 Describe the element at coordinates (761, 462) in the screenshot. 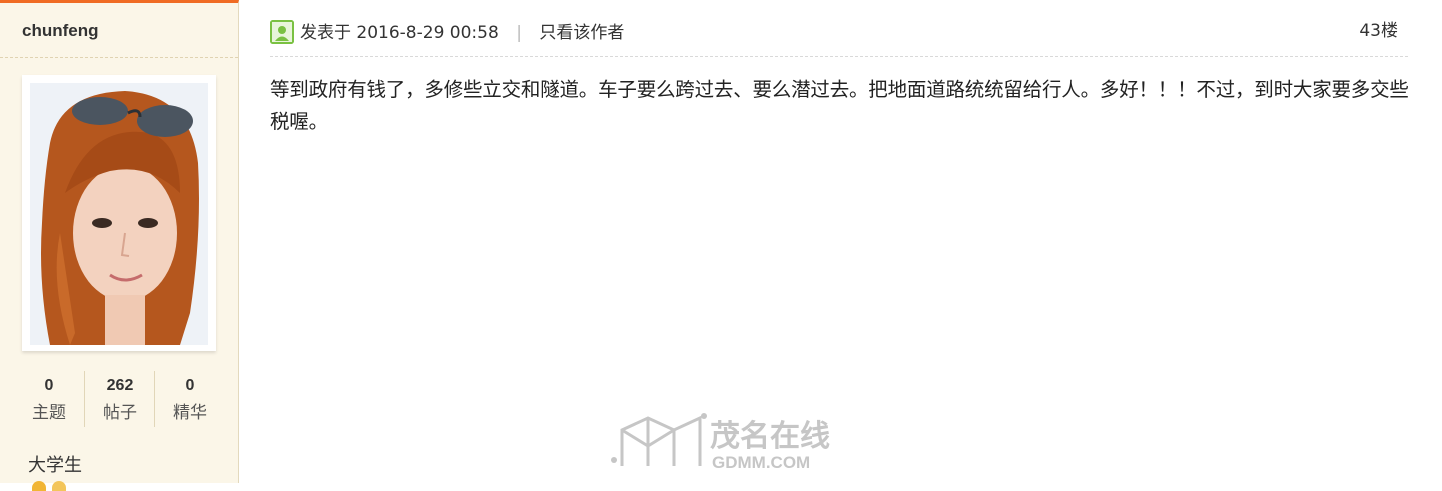

I see `watermark-en: GDMM.COM` at that location.